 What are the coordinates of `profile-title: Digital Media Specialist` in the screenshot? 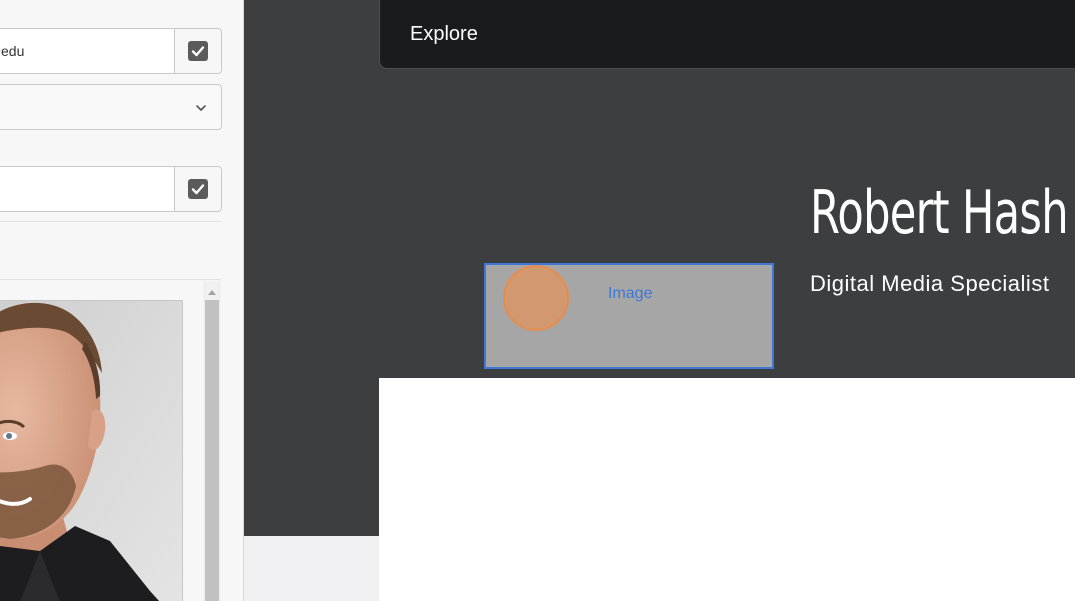 It's located at (930, 283).